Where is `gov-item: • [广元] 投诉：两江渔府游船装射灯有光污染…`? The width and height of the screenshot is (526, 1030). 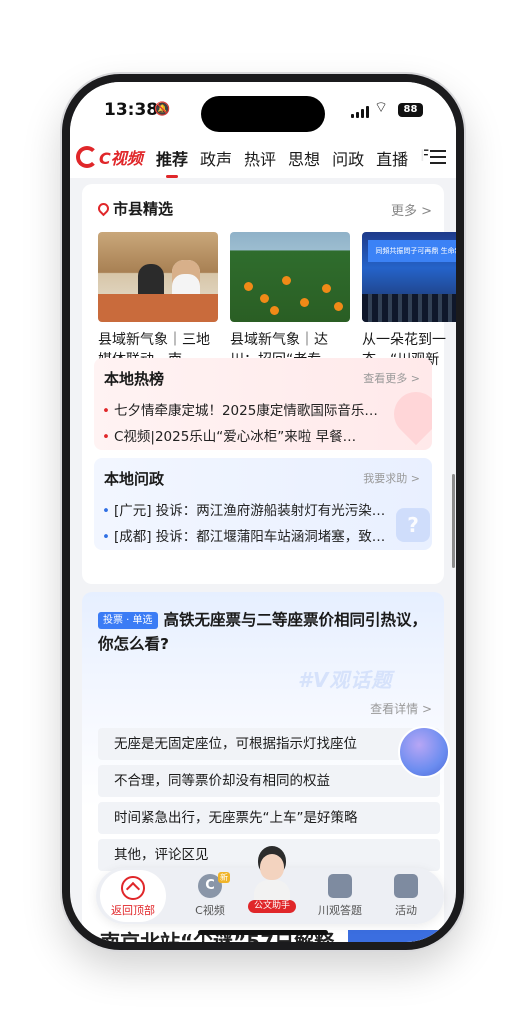
gov-item: • [广元] 投诉：两江渔府游船装射灯有光污染… is located at coordinates (254, 511).